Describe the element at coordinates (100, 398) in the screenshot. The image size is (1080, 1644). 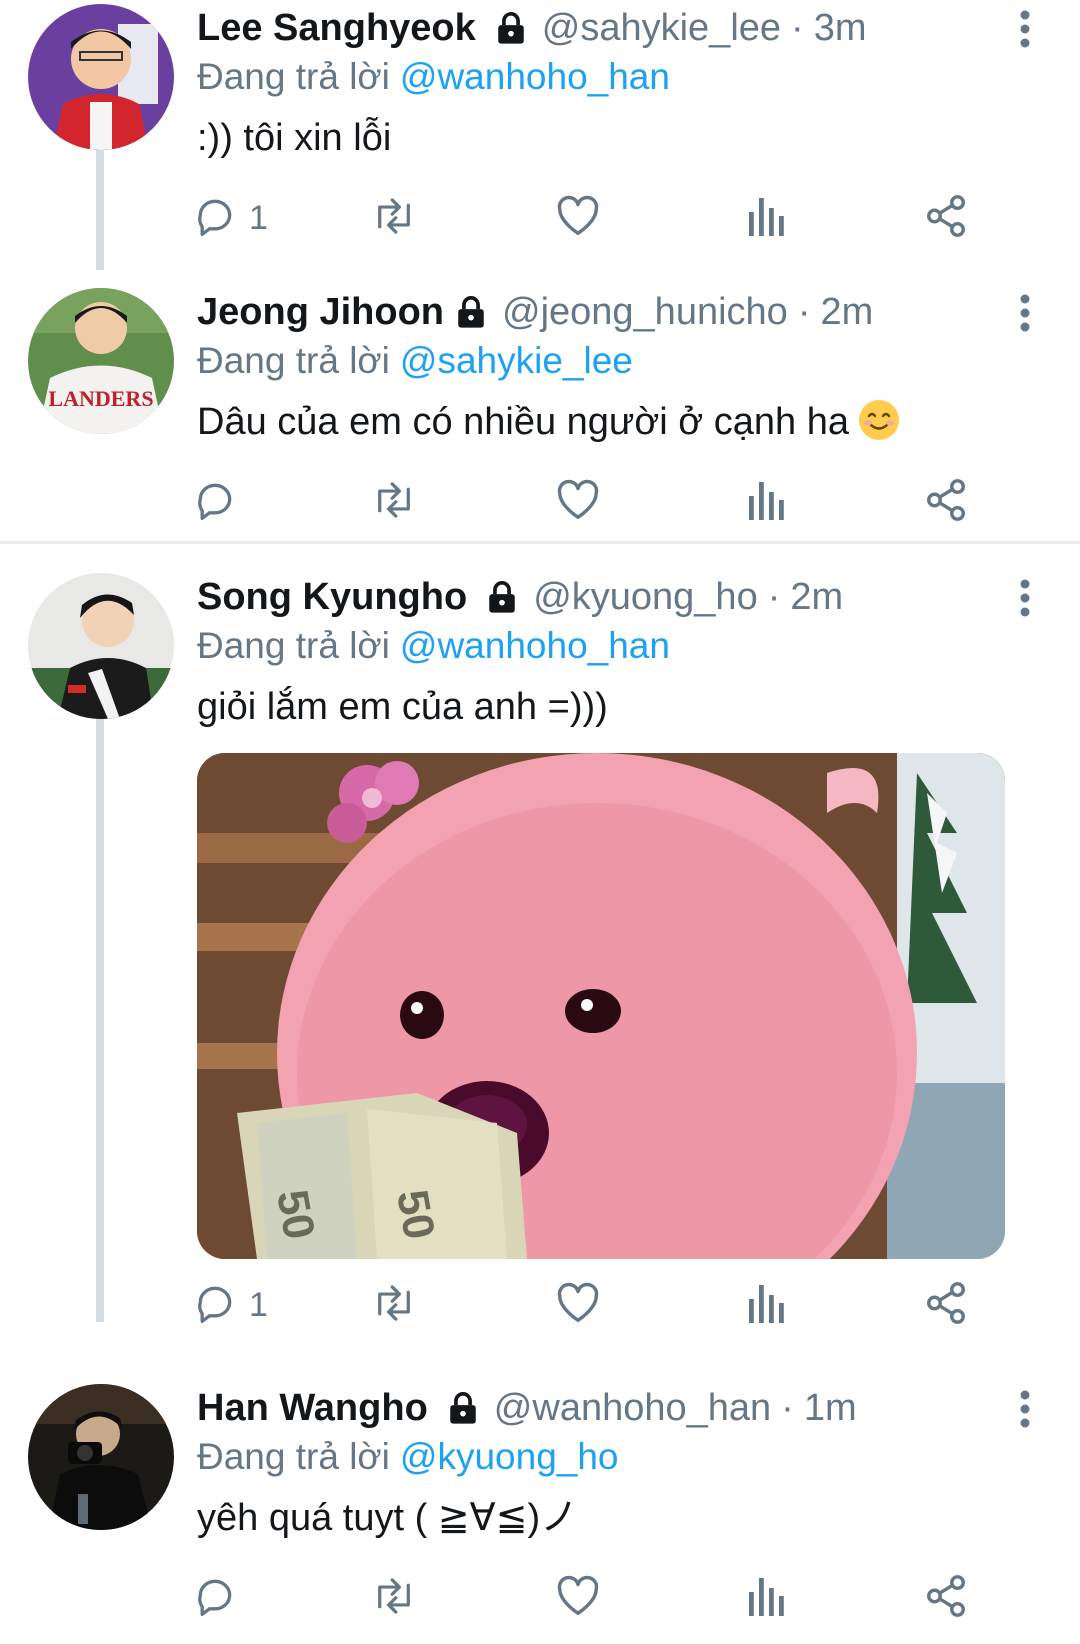
I see `svg-text: LANDERS` at that location.